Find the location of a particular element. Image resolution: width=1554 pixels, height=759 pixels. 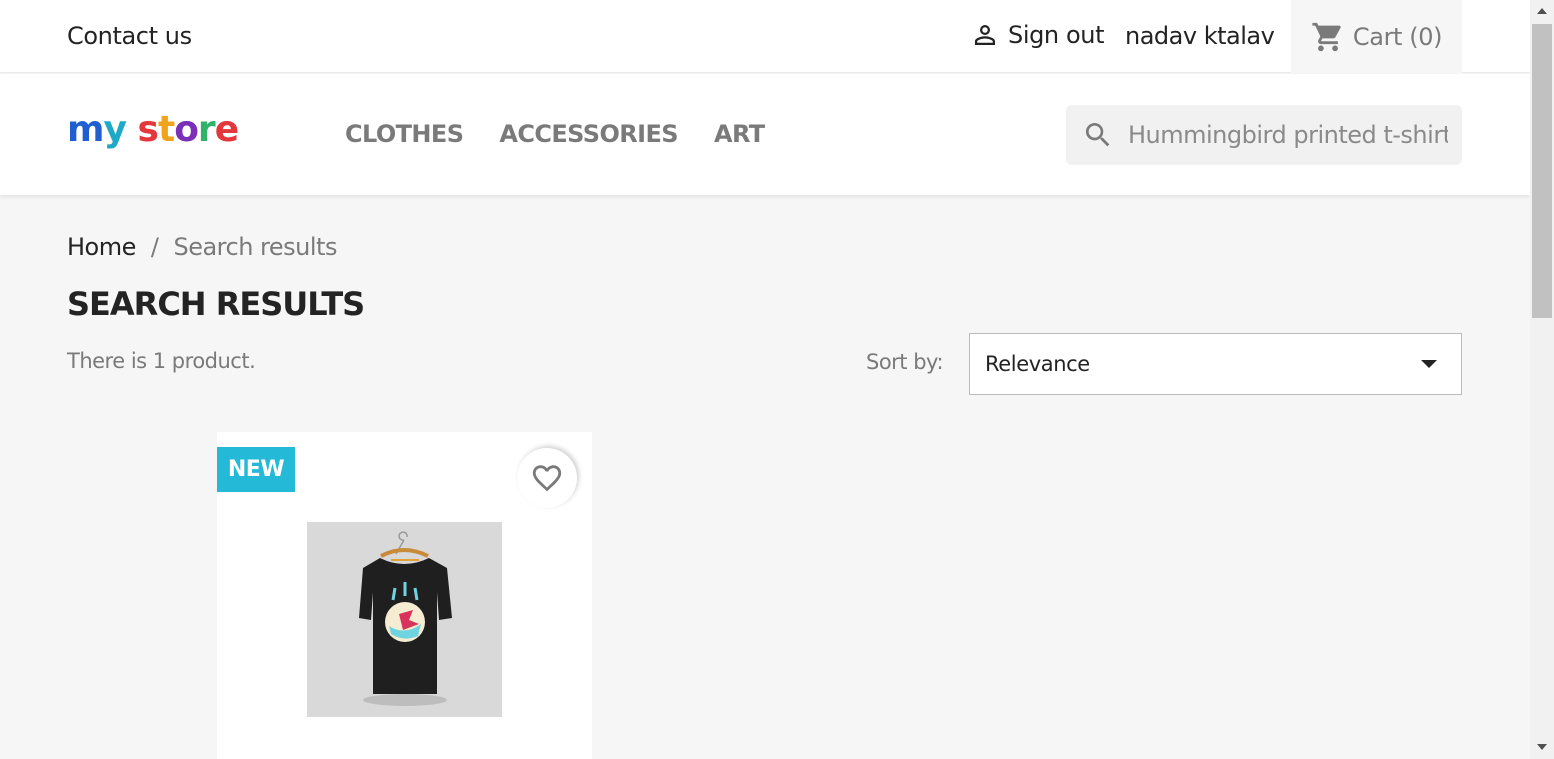

product-image is located at coordinates (404, 619).